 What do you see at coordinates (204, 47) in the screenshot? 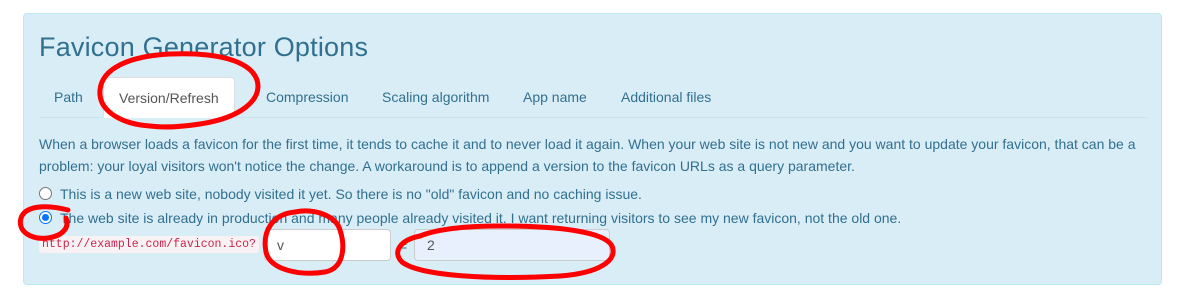
I see `page-title: Favicon Generator Options` at bounding box center [204, 47].